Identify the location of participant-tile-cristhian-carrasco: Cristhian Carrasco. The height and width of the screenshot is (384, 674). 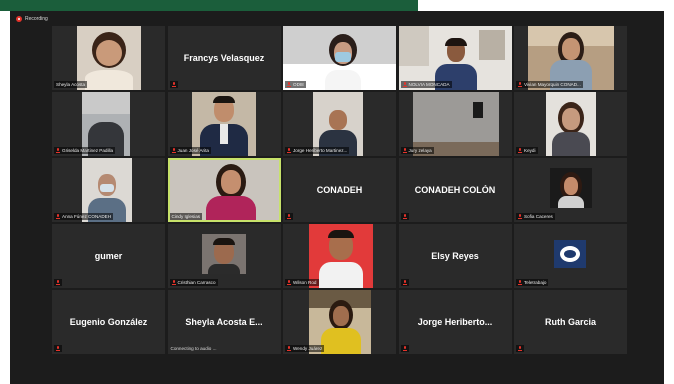
(224, 256).